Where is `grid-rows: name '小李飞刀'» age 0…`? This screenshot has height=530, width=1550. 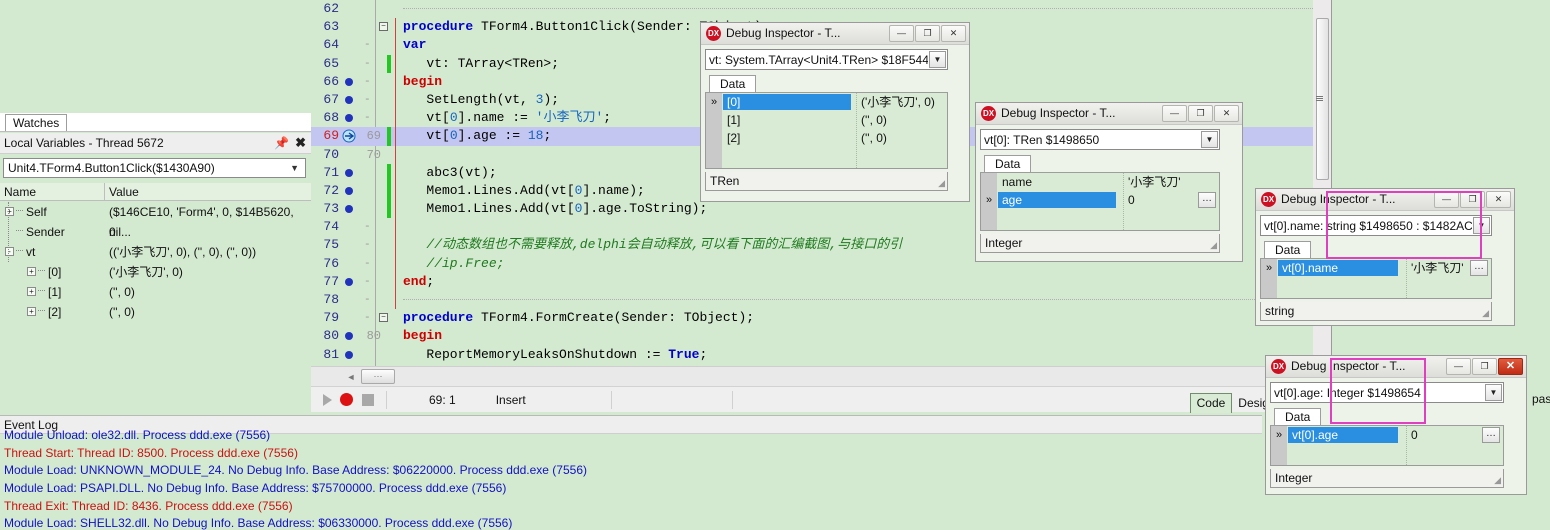 grid-rows: name '小李飞刀'» age 0… is located at coordinates (1100, 191).